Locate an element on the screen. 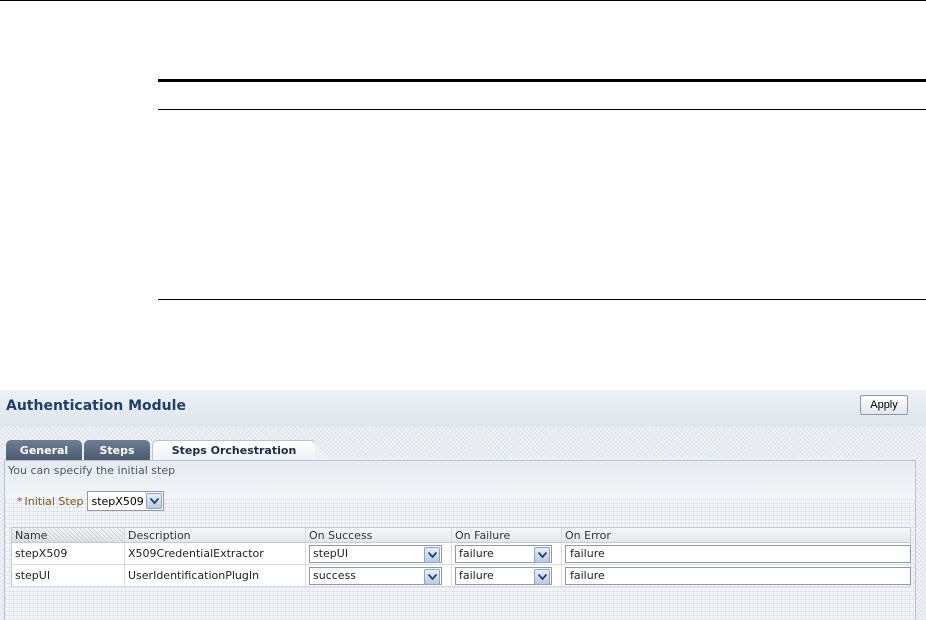 The width and height of the screenshot is (926, 620). initial-step-select: stepX509 is located at coordinates (126, 501).